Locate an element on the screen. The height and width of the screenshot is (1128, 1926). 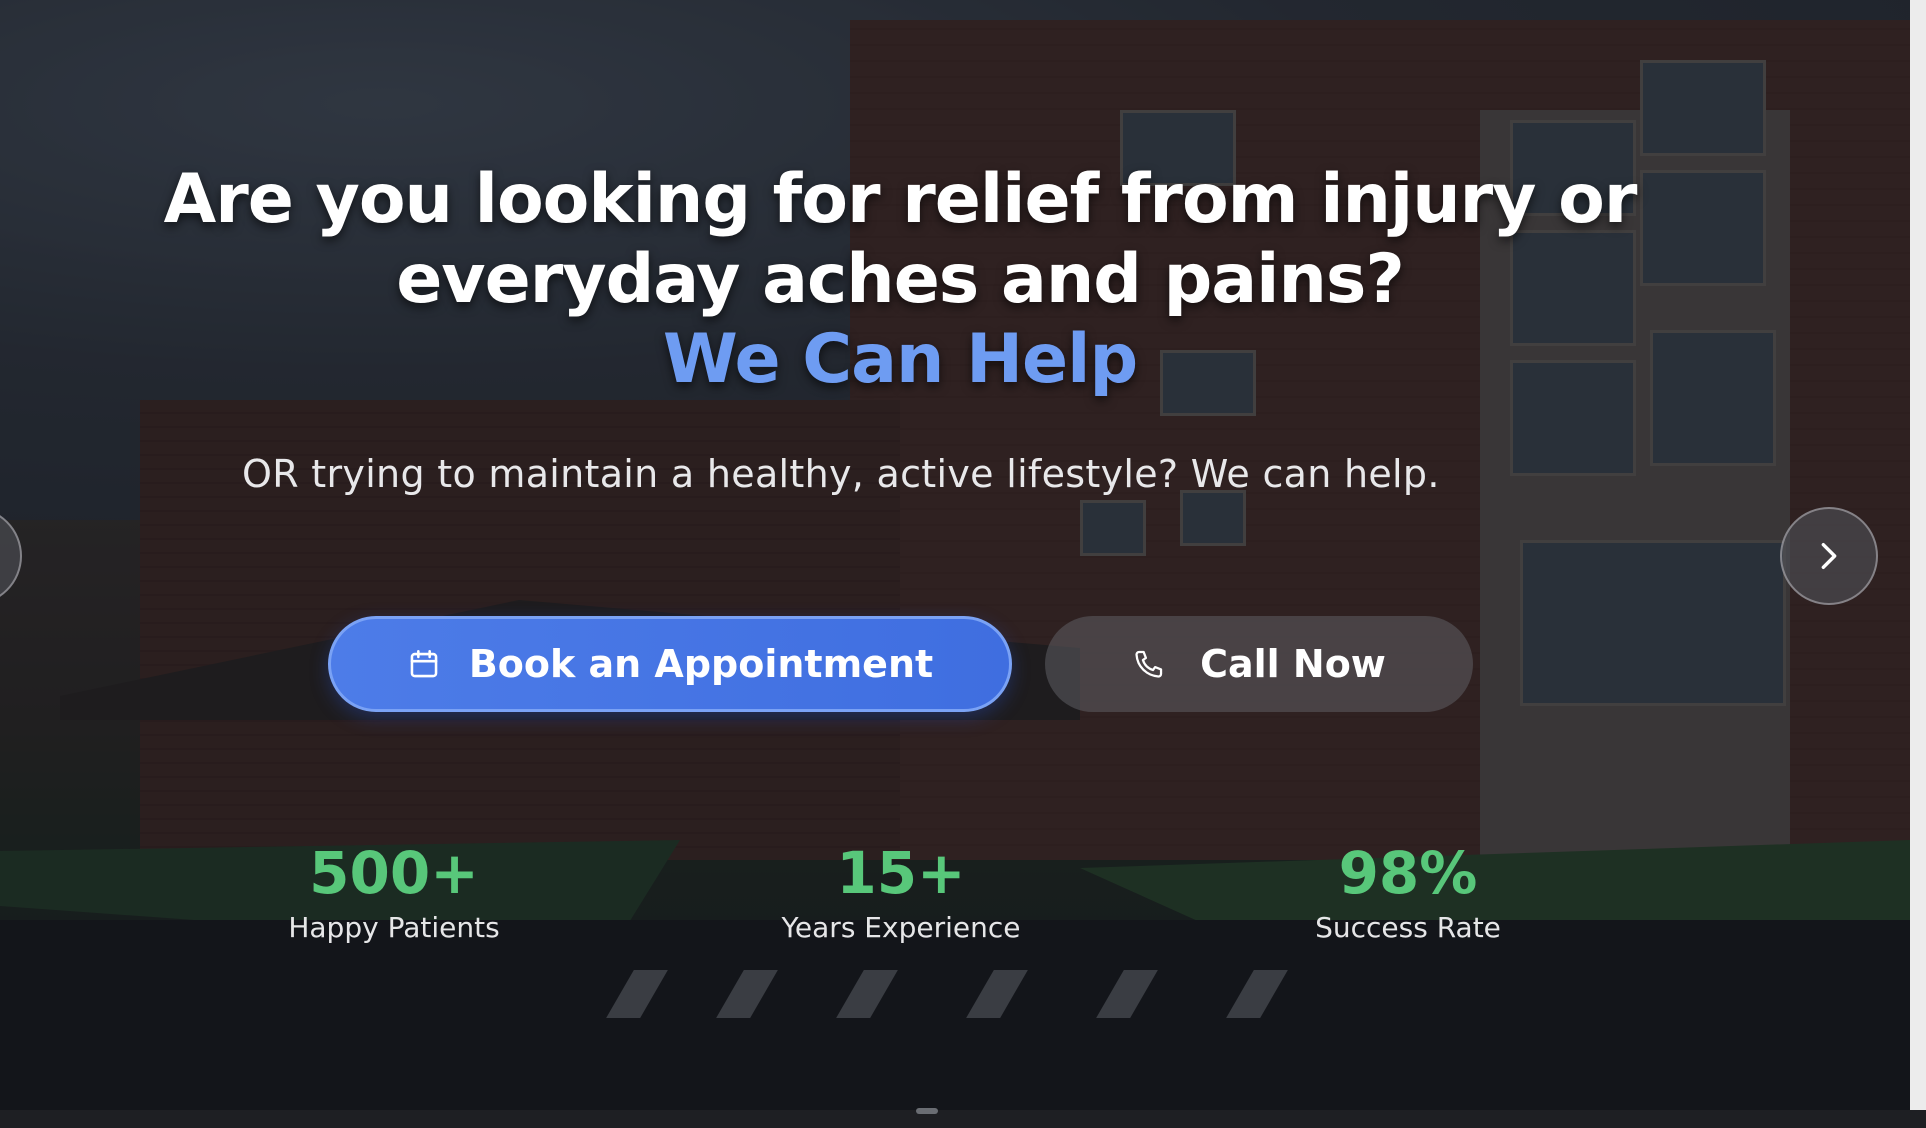
call-now-button: Call Now is located at coordinates (1259, 664).